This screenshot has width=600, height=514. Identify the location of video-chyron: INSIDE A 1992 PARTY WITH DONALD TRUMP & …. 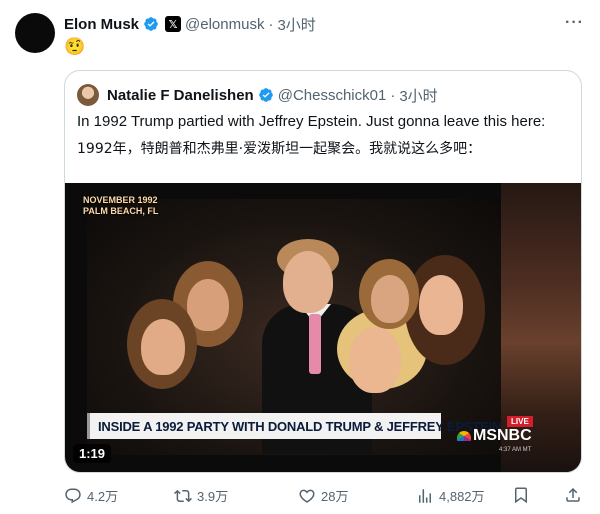
(294, 426).